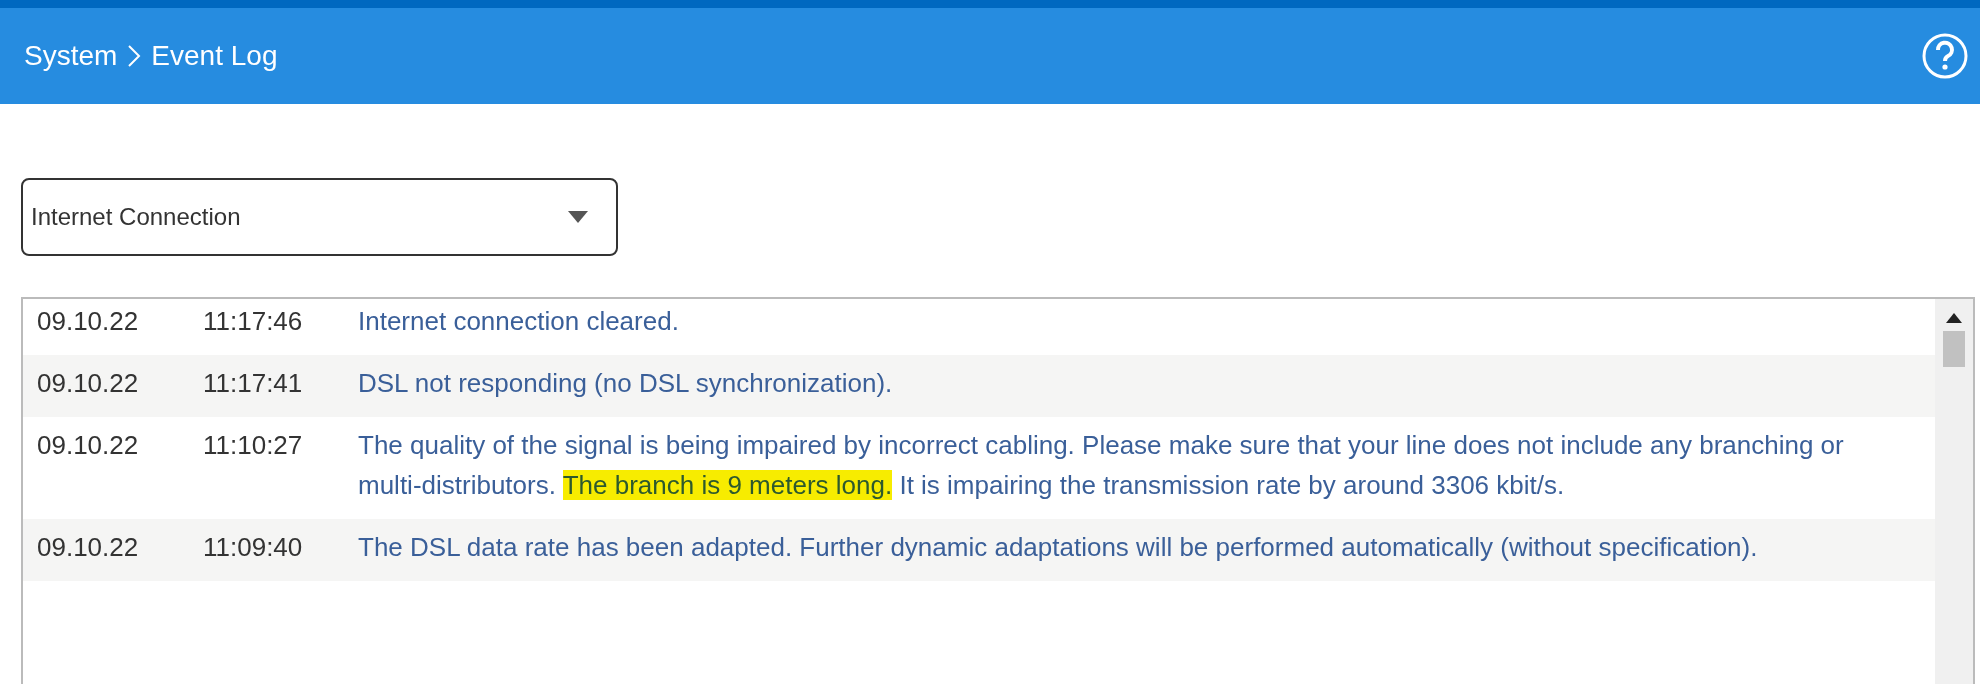  Describe the element at coordinates (1945, 56) in the screenshot. I see `help-icon` at that location.